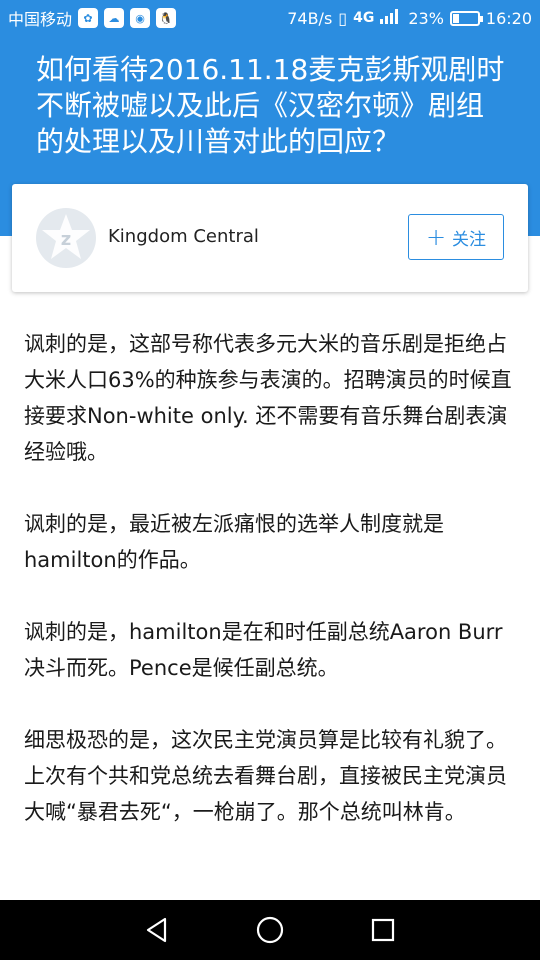  Describe the element at coordinates (270, 238) in the screenshot. I see `author-card: z Kingdom Central + 关注` at that location.